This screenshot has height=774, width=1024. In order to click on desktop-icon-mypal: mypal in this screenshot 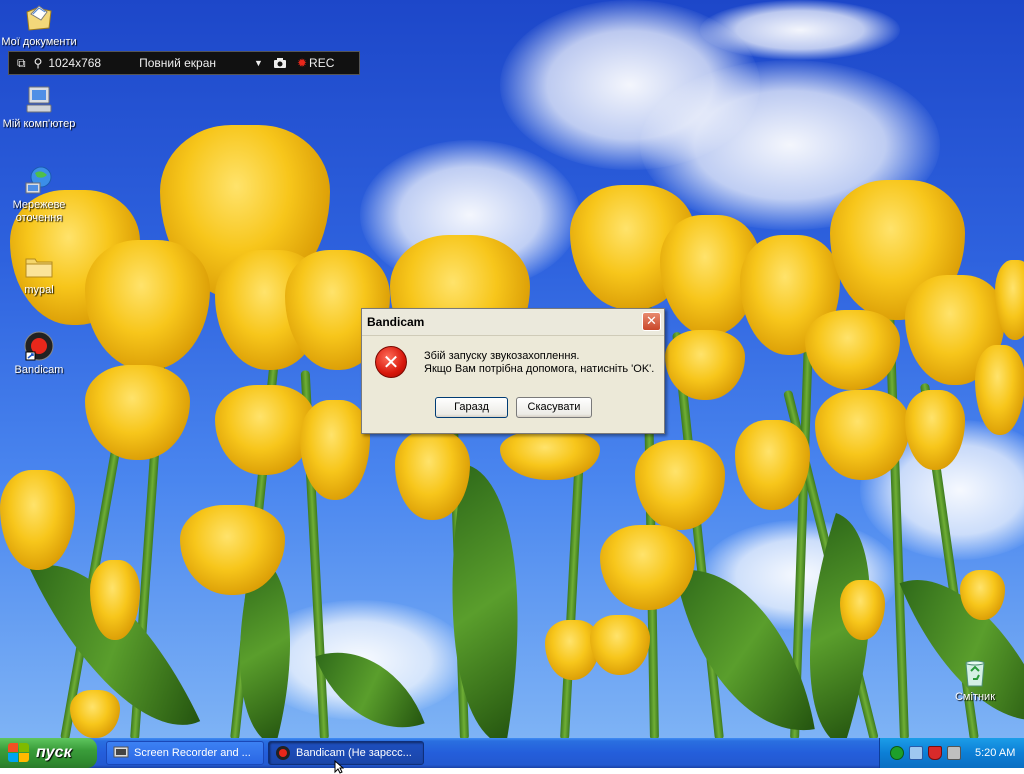, I will do `click(39, 273)`.